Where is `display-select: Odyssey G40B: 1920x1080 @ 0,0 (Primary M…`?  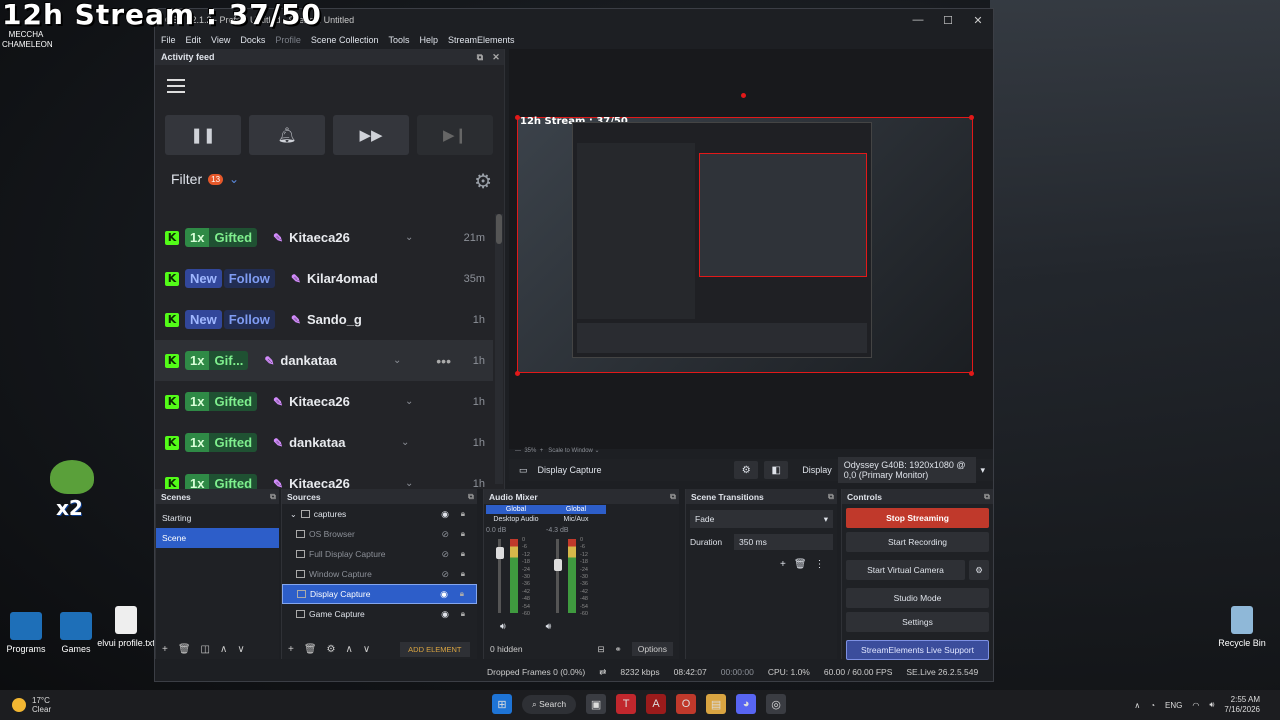 display-select: Odyssey G40B: 1920x1080 @ 0,0 (Primary M… is located at coordinates (907, 470).